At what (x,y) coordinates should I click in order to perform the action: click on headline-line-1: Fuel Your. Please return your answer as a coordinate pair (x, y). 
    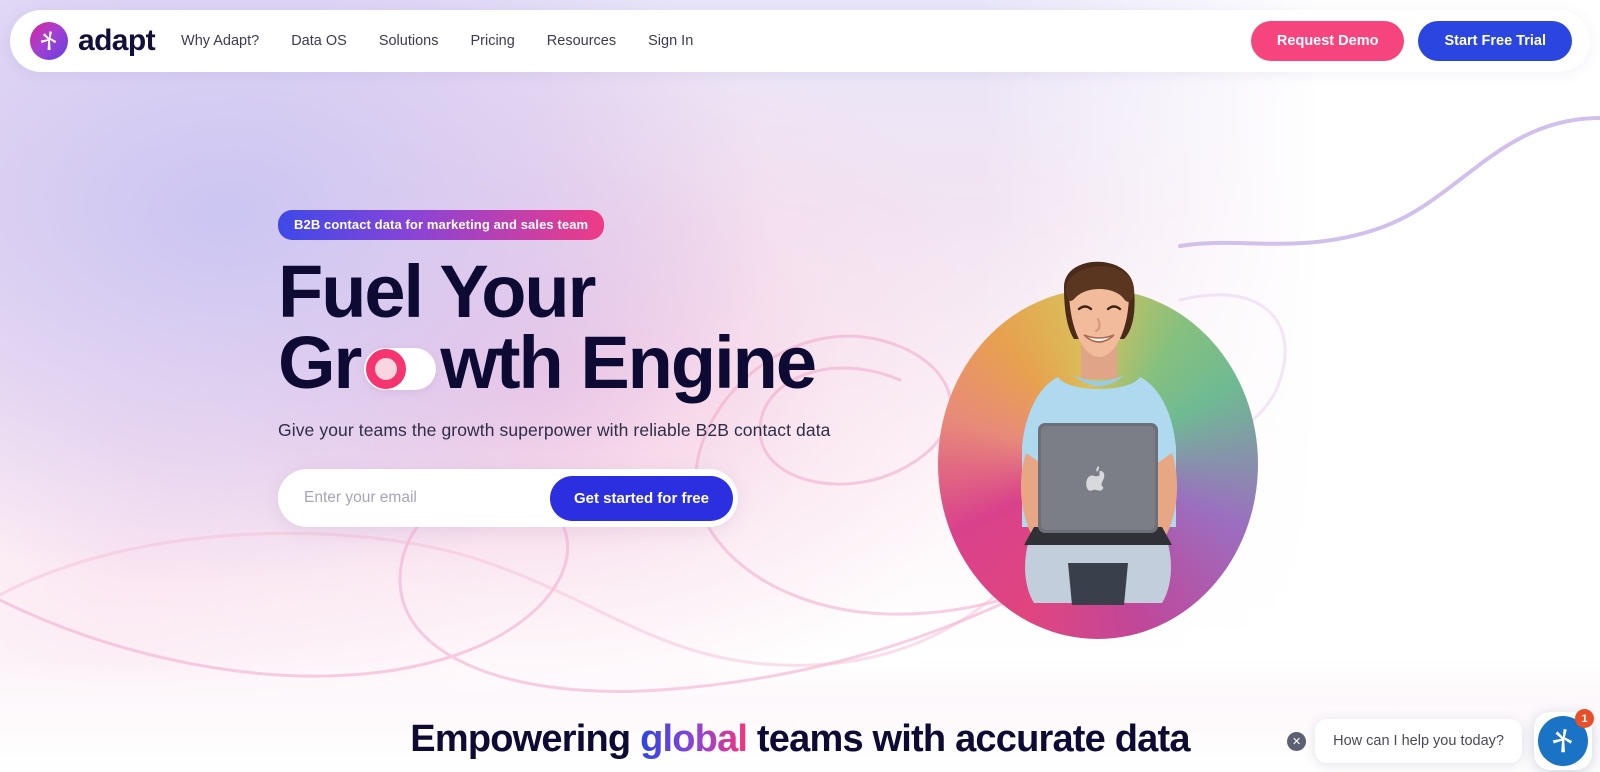
    Looking at the image, I should click on (437, 291).